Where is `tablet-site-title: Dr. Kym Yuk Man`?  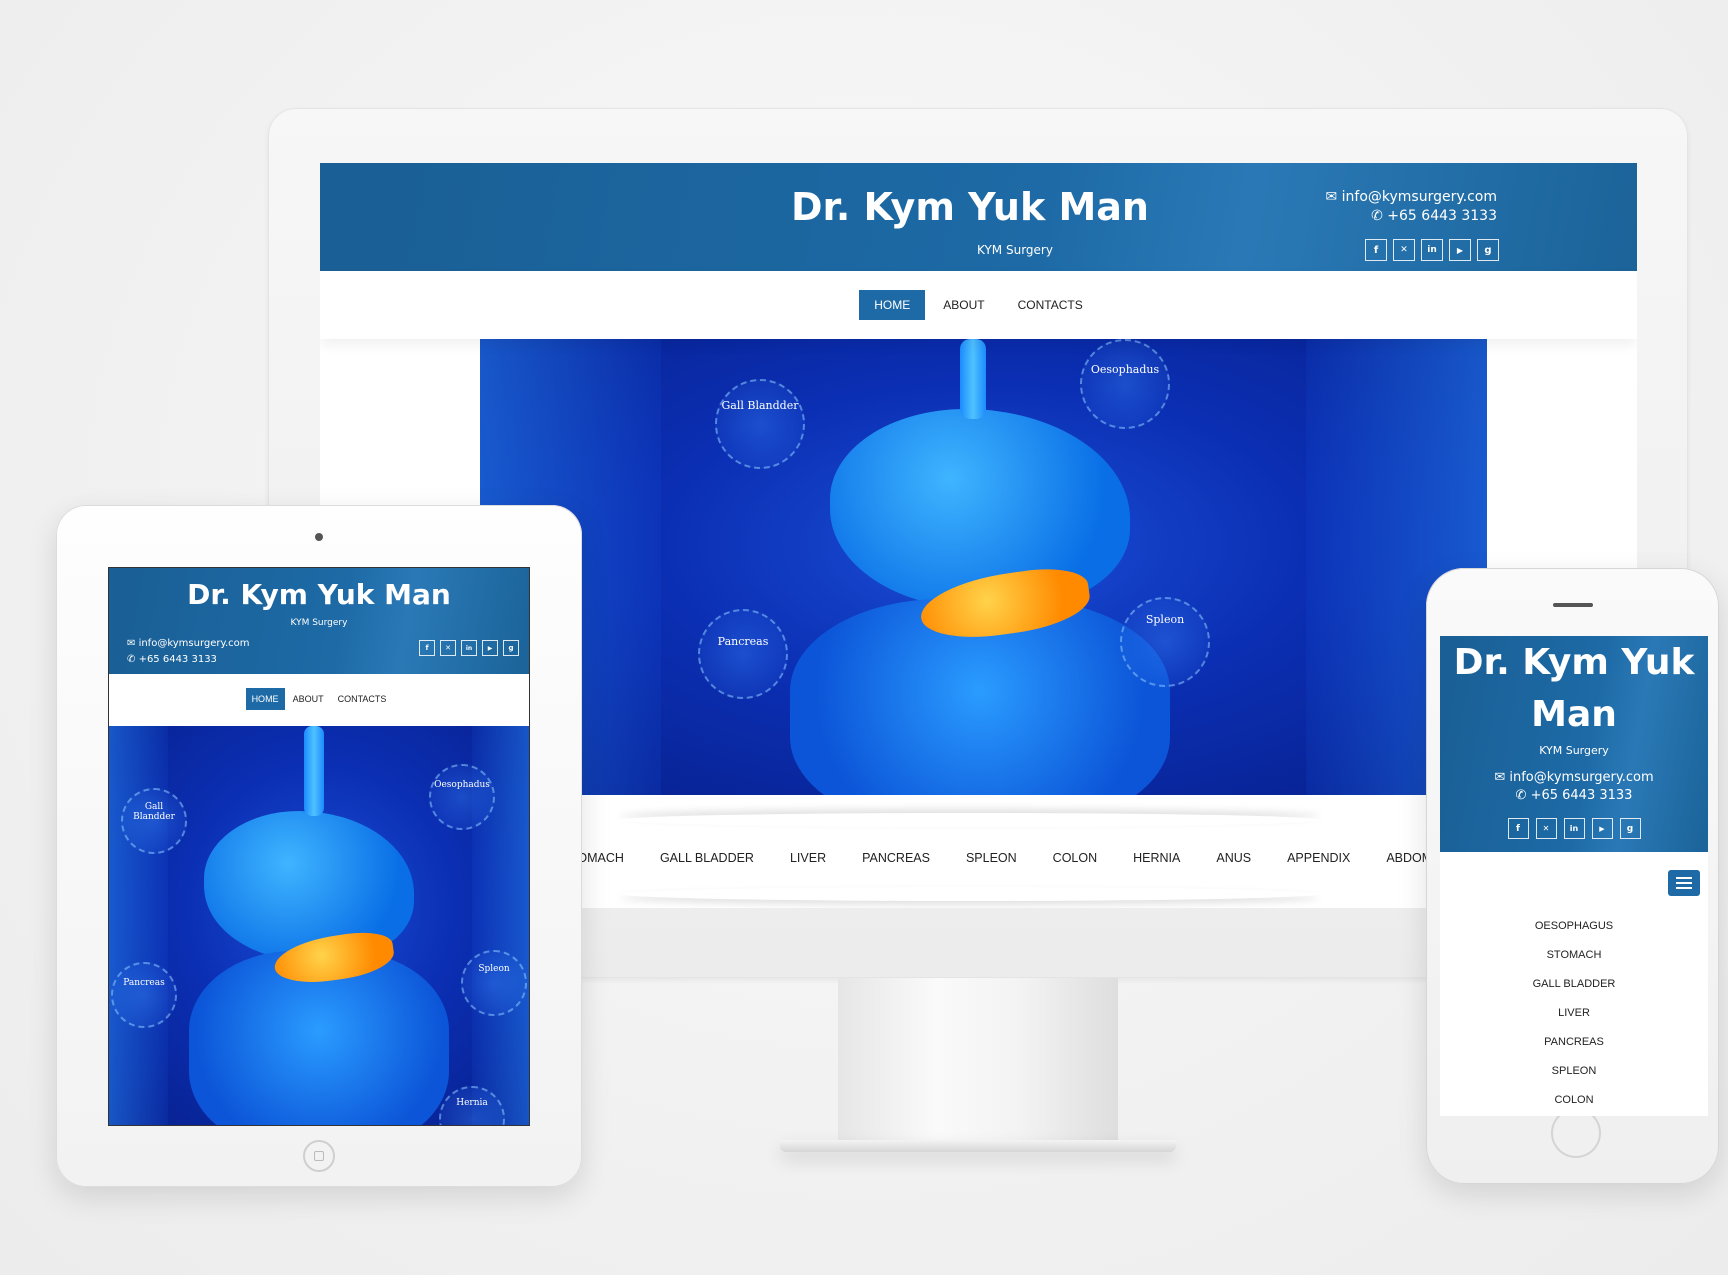 tablet-site-title: Dr. Kym Yuk Man is located at coordinates (319, 594).